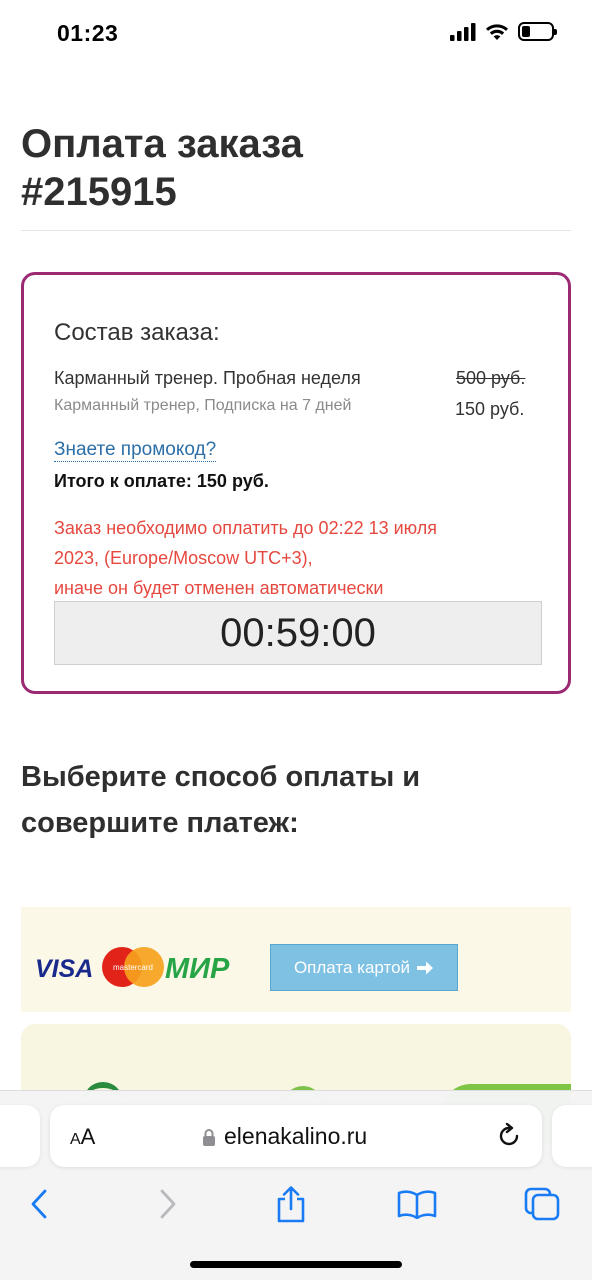 The height and width of the screenshot is (1280, 592). Describe the element at coordinates (221, 777) in the screenshot. I see `payment-heading-line1: Выберите способ оплаты и` at that location.